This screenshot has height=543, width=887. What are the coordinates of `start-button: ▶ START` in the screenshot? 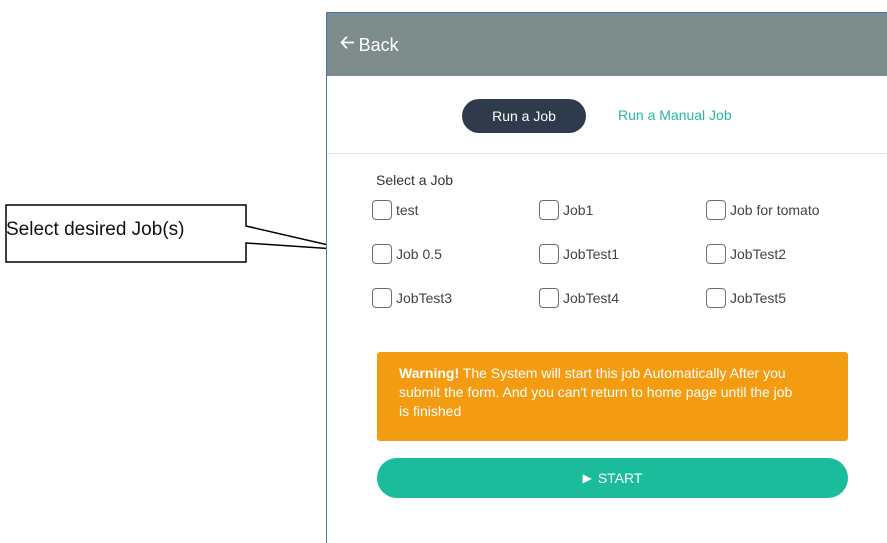 It's located at (612, 478).